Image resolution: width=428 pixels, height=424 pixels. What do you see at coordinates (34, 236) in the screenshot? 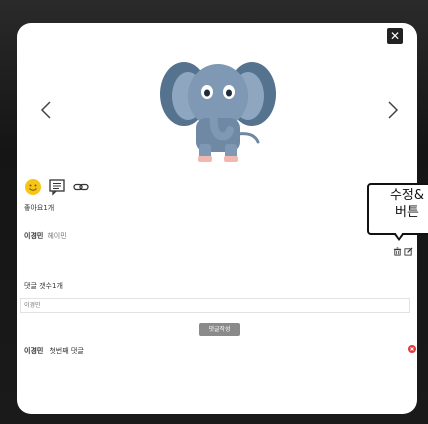
I see `author-name: 이경민` at bounding box center [34, 236].